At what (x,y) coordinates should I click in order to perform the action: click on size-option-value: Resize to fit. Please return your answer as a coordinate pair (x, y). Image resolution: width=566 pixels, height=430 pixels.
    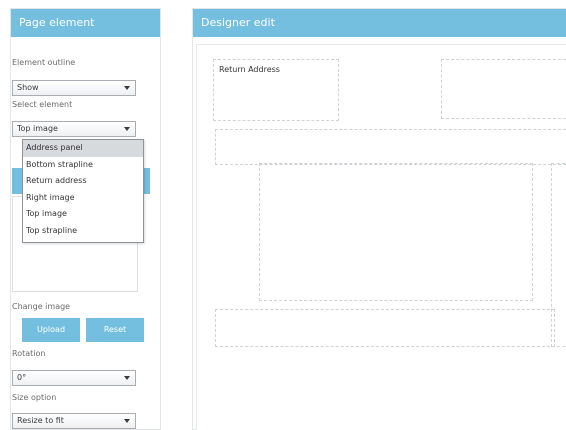
    Looking at the image, I should click on (40, 420).